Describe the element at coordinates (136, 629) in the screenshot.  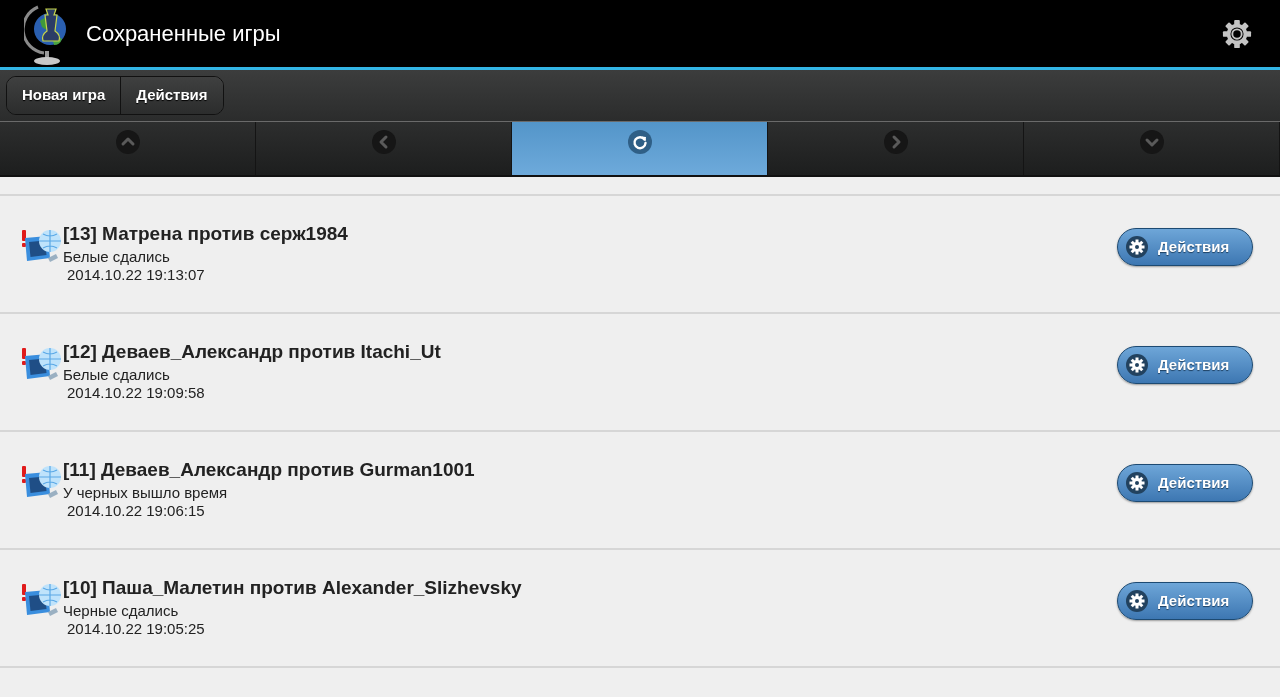
I see `game-date: 2014.10.22 19:05:25` at that location.